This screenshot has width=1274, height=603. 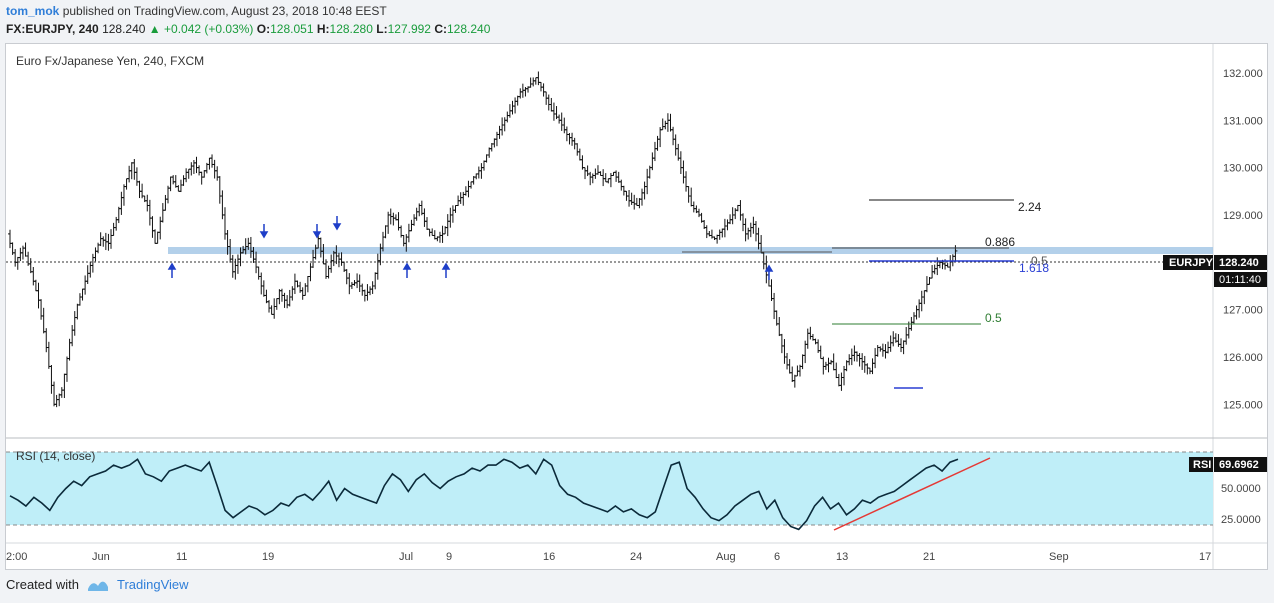 What do you see at coordinates (1243, 121) in the screenshot?
I see `y-tick-label: 131.000` at bounding box center [1243, 121].